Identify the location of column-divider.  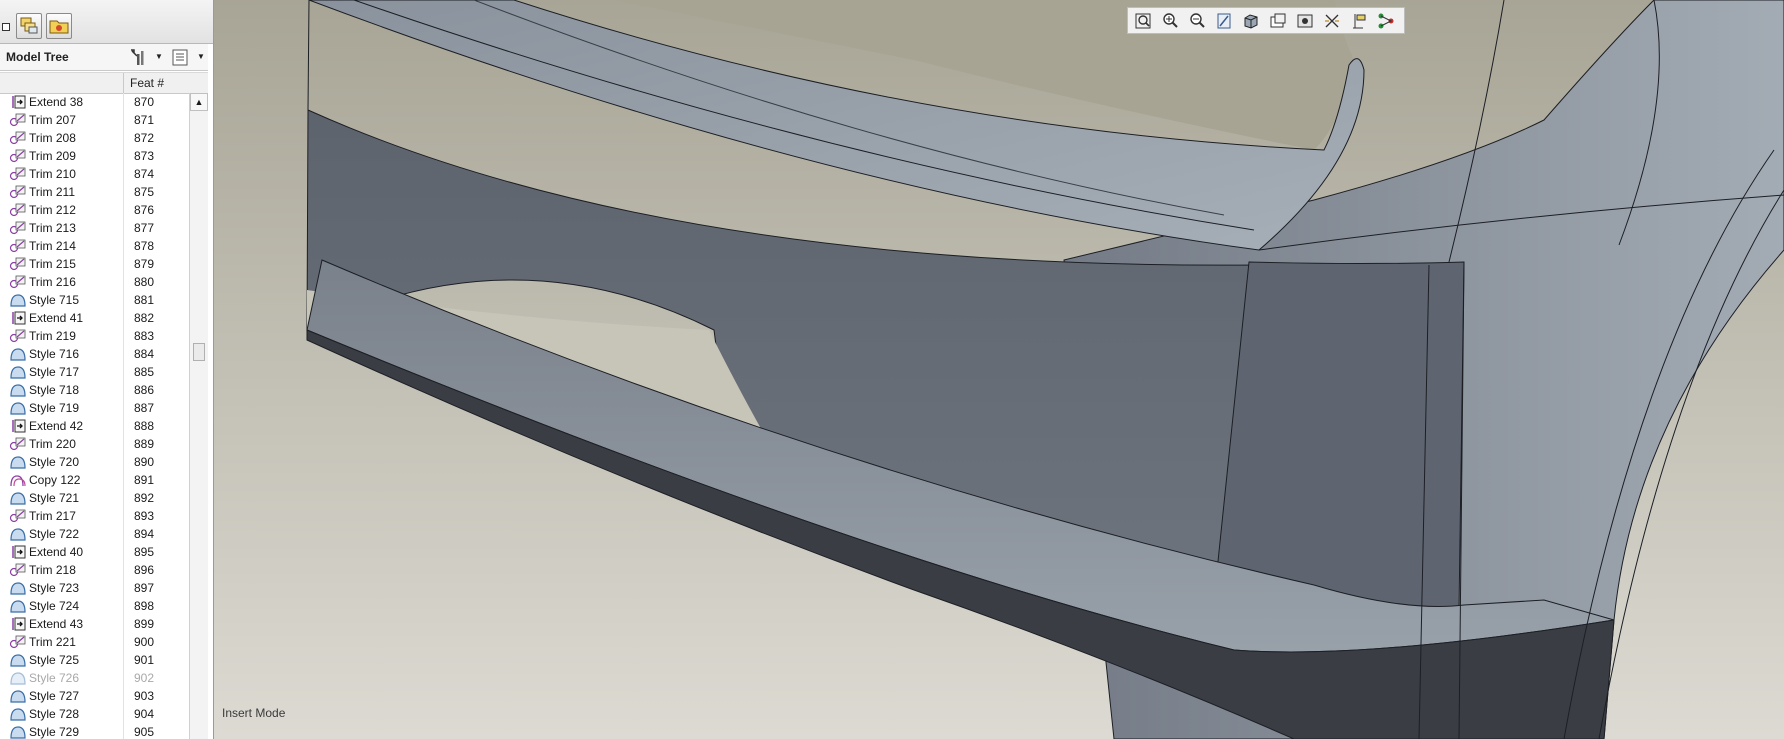
(123, 83).